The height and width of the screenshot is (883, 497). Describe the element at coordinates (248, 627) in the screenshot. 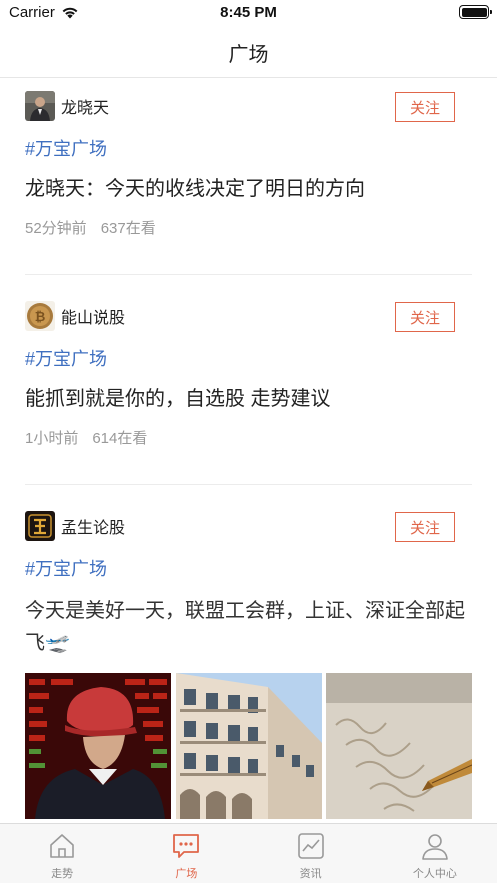

I see `post-title: 今天是美好一天，联盟工会群，上证、深证全部起飞🛫` at that location.